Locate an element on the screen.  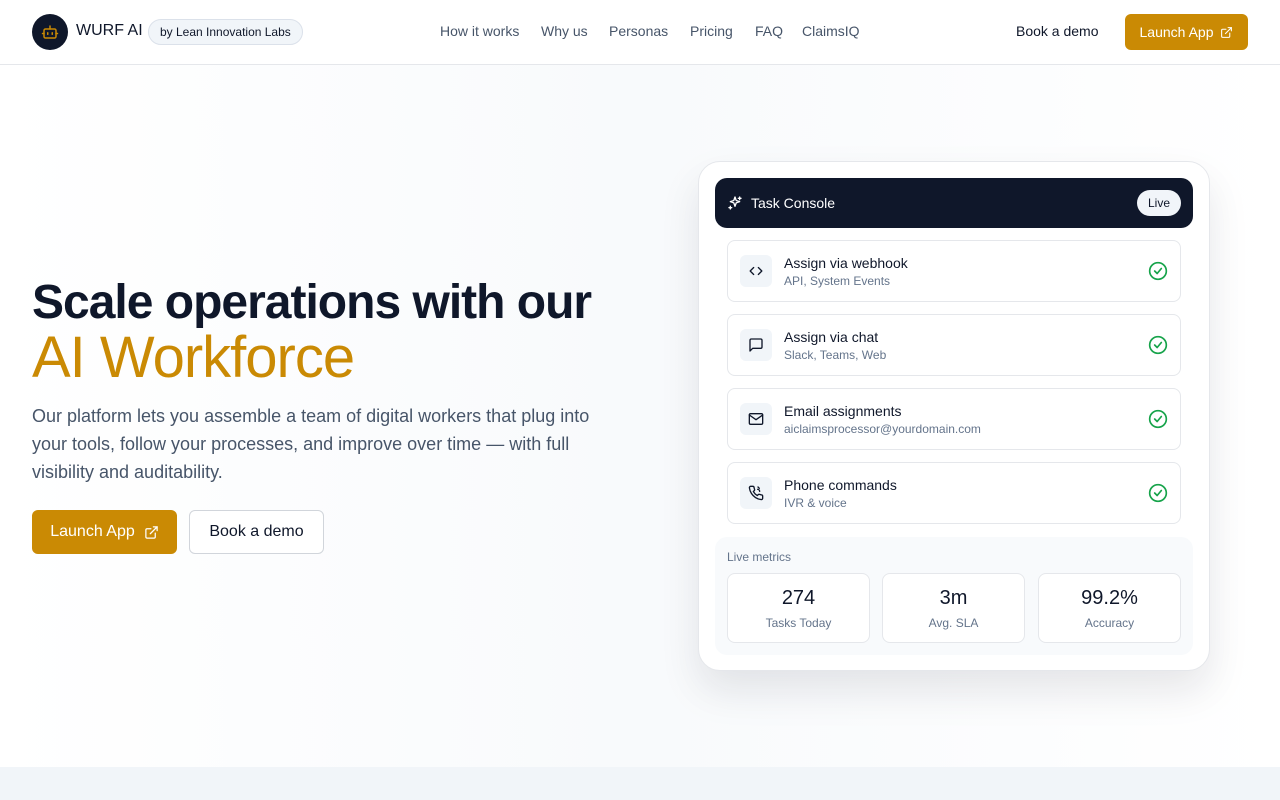
robot-icon is located at coordinates (50, 32).